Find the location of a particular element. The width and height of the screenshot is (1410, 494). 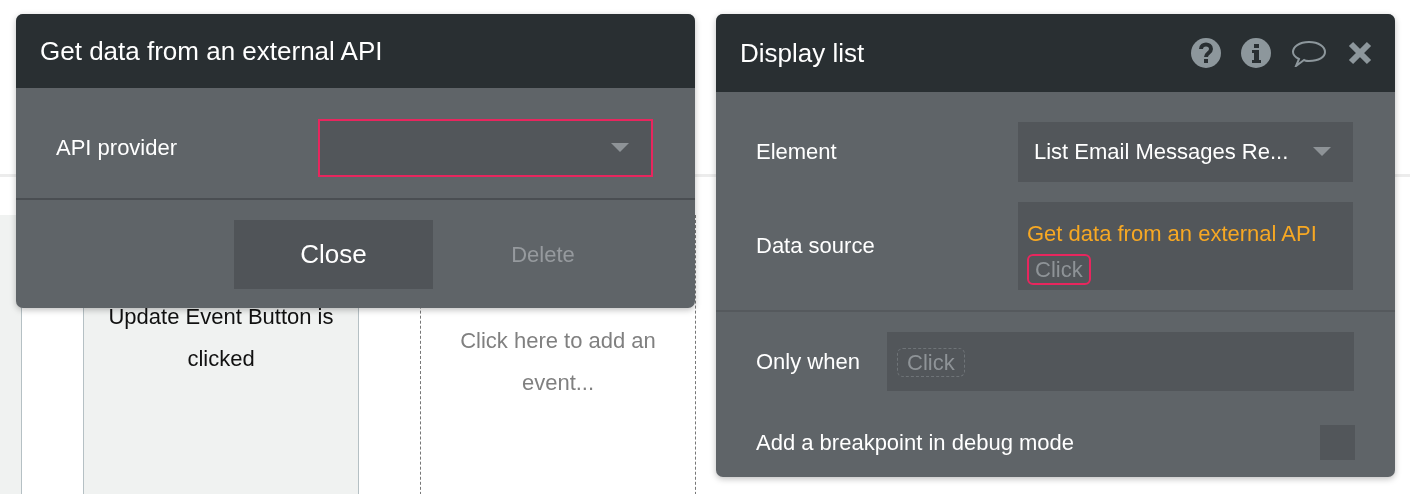

expression-field: Get data from an external API Click is located at coordinates (1185, 246).